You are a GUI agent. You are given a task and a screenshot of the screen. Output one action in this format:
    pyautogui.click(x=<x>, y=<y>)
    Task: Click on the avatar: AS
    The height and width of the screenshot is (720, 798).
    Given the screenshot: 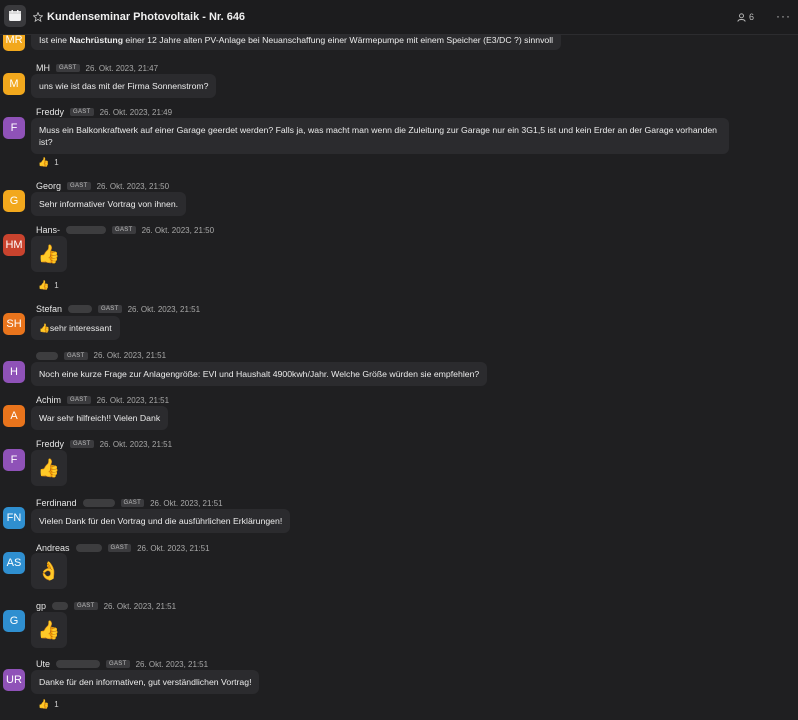 What is the action you would take?
    pyautogui.click(x=14, y=563)
    